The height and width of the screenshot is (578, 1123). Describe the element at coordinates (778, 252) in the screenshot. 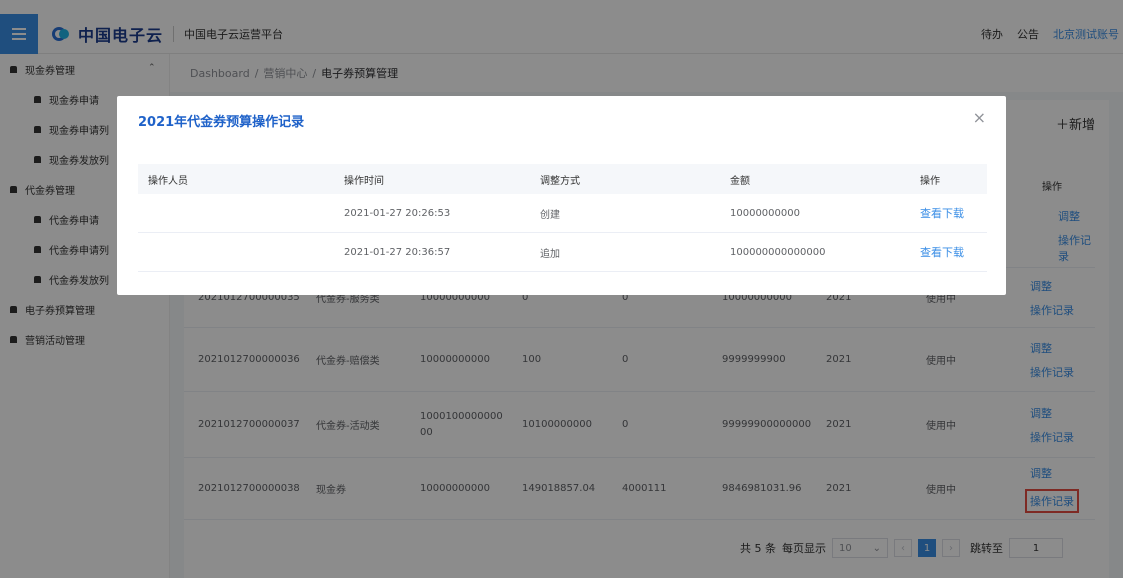

I see `cell-amount: 100000000000000` at that location.